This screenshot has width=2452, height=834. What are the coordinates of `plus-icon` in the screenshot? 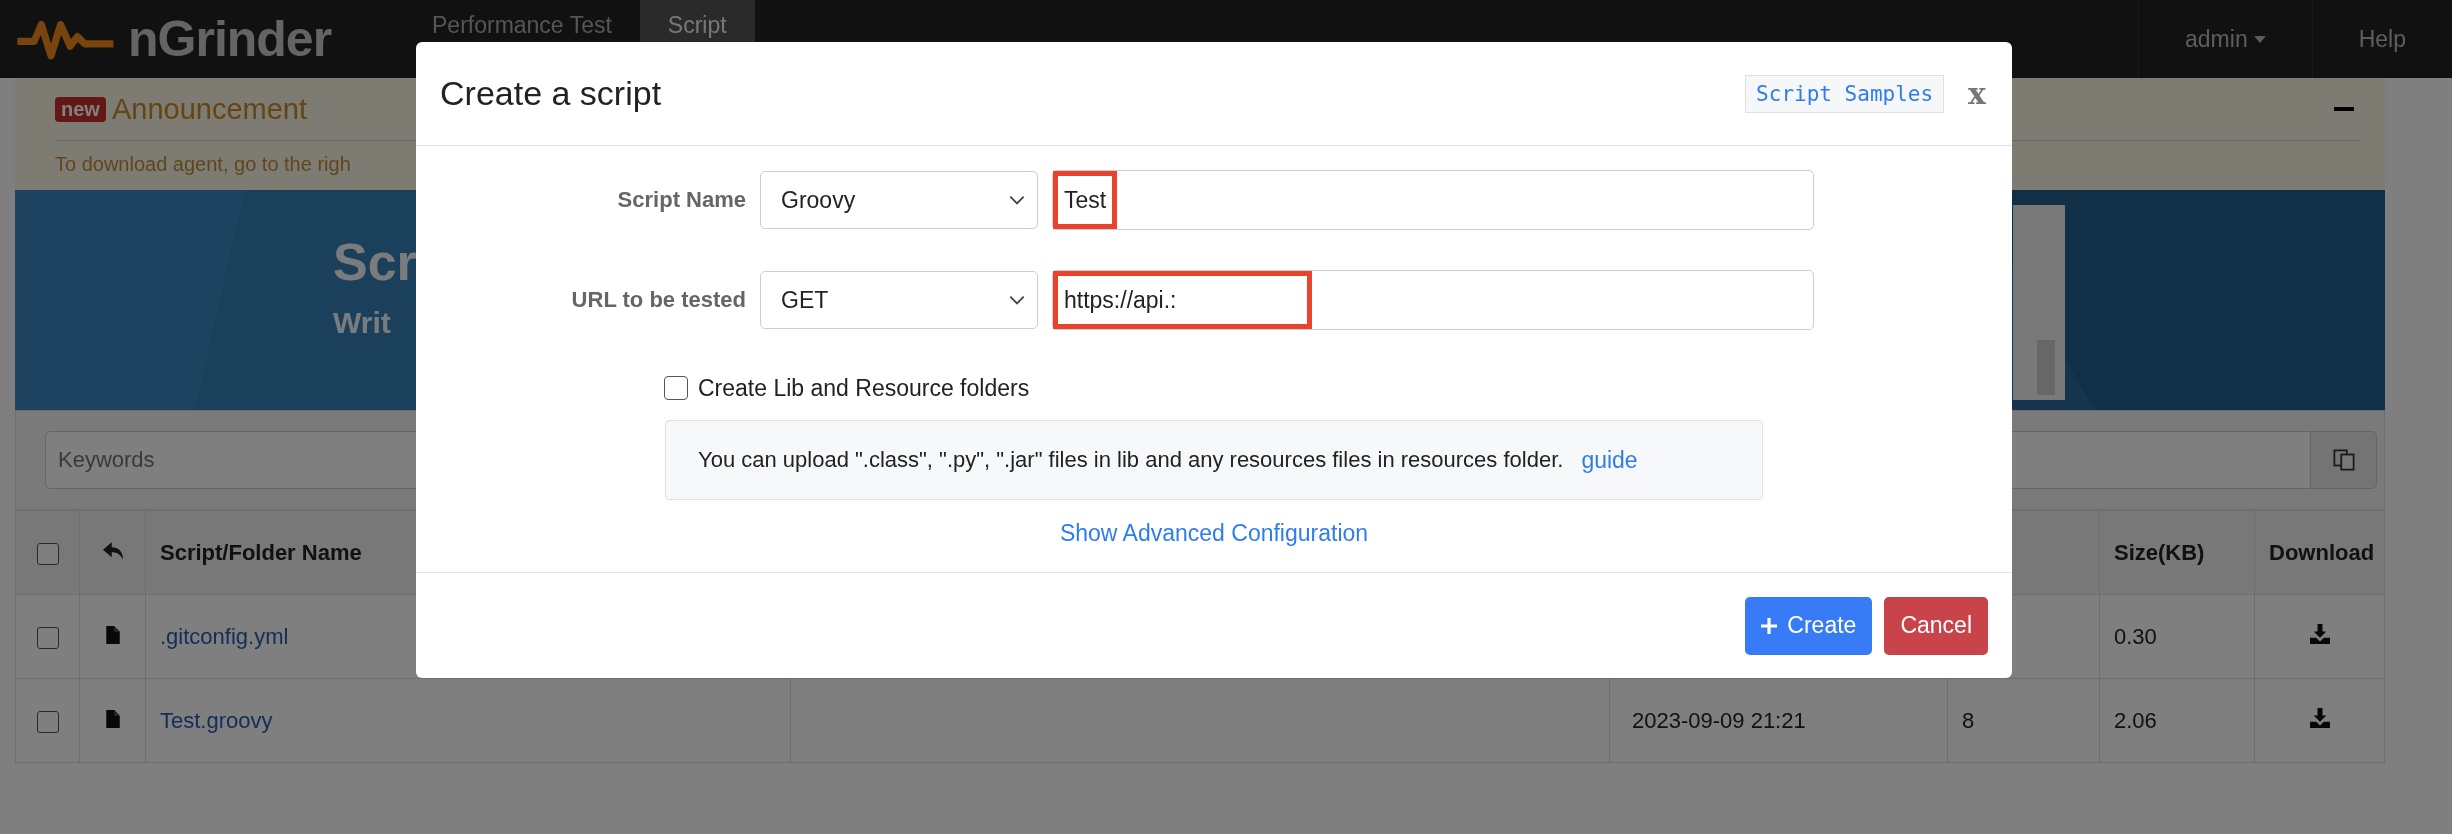 It's located at (1769, 625).